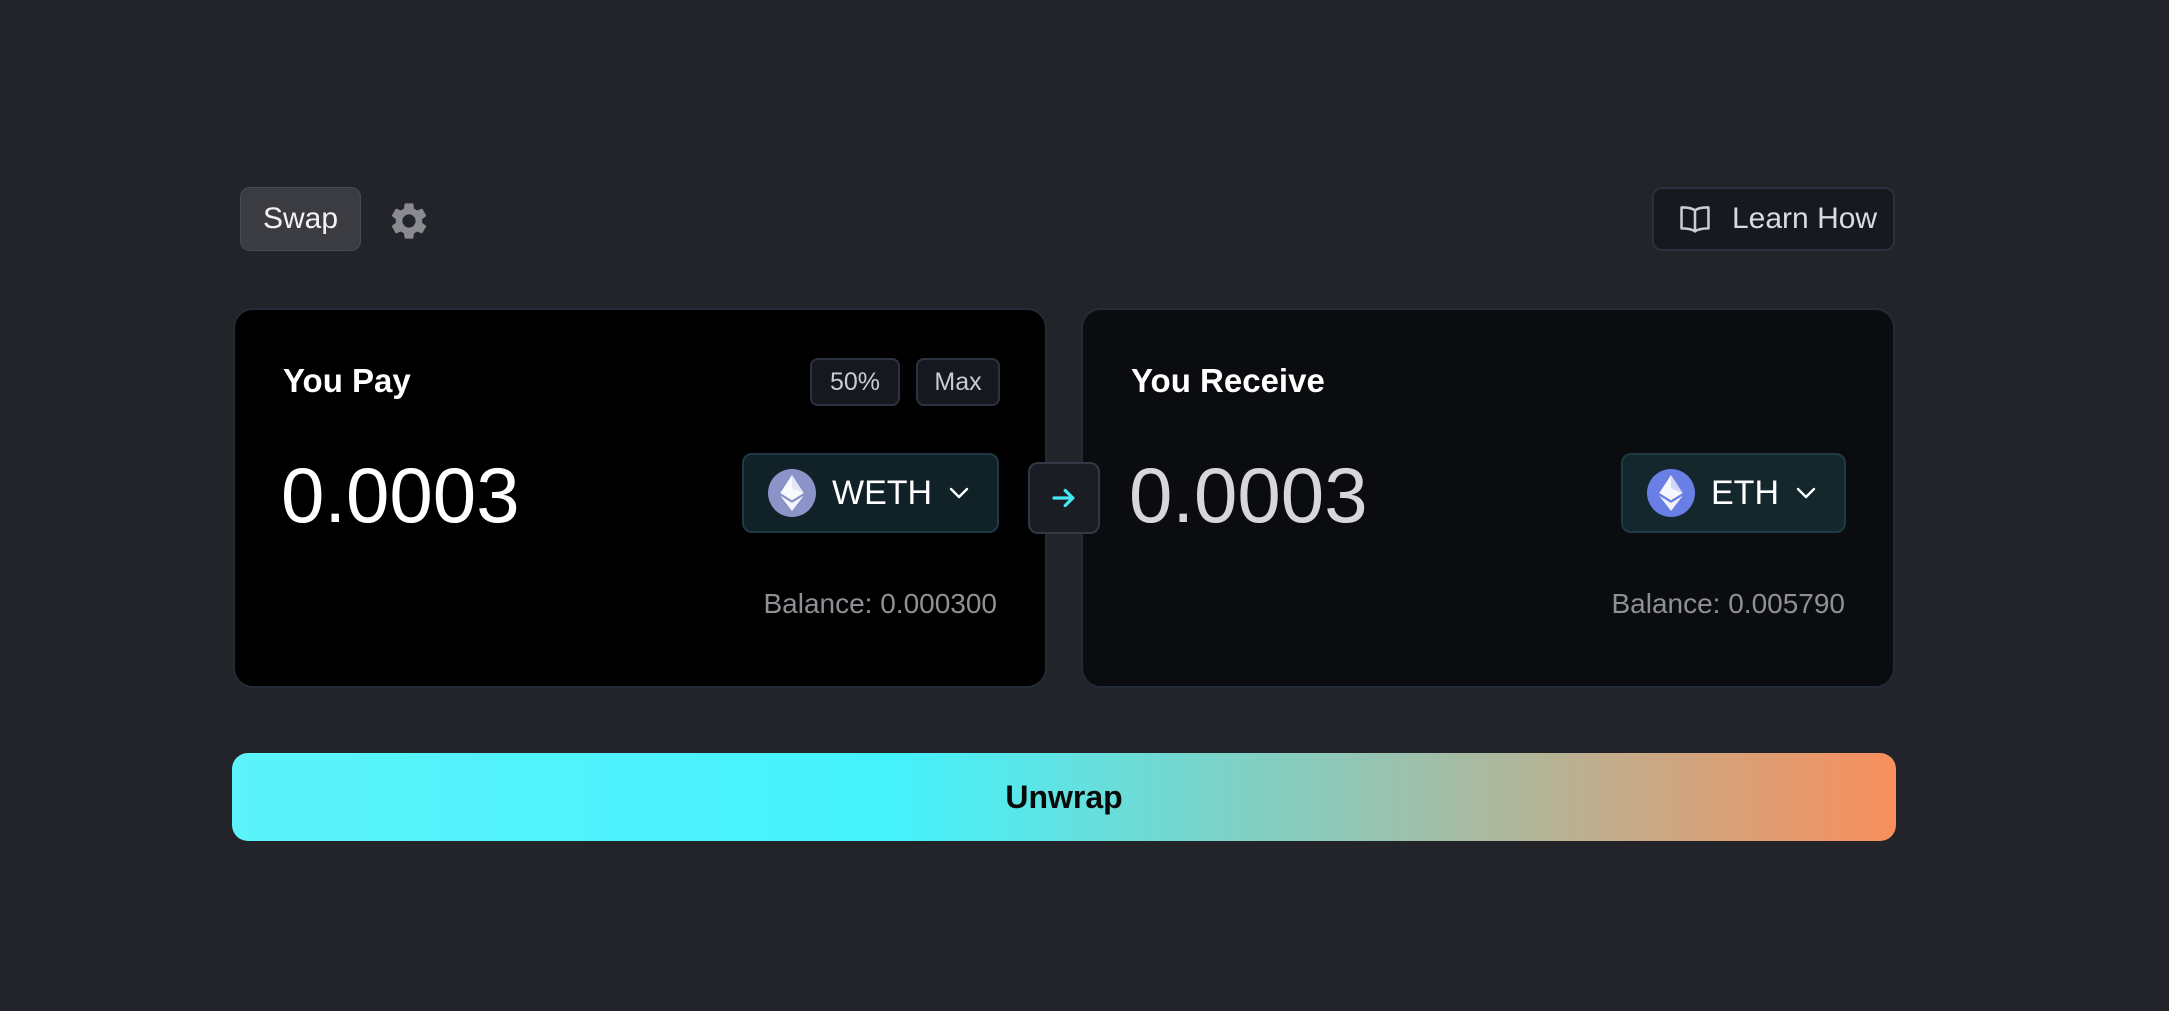 This screenshot has width=2169, height=1011. Describe the element at coordinates (1339, 495) in the screenshot. I see `receive-amount-input` at that location.